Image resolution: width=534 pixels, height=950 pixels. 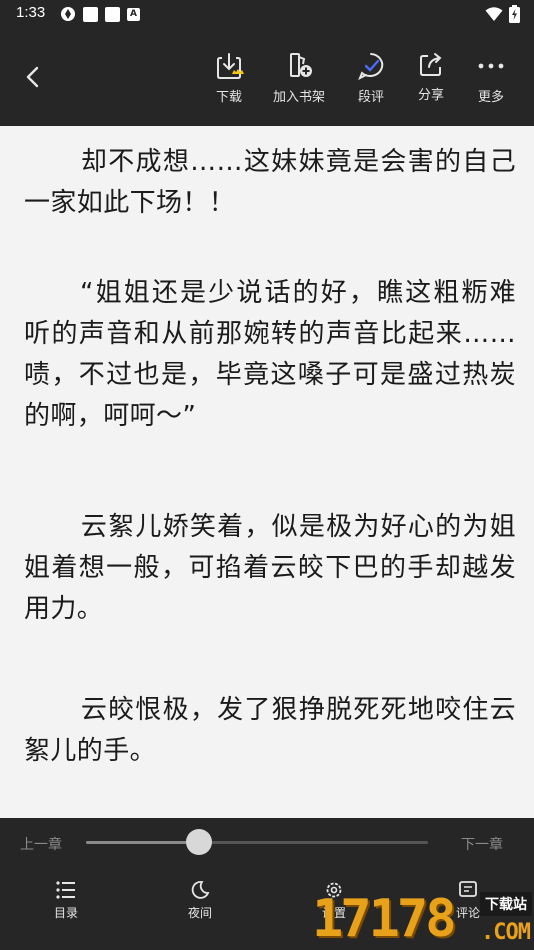 I want to click on reader-top-toolbar: 下载 加入书架 段评 分享 更多, so click(x=267, y=77).